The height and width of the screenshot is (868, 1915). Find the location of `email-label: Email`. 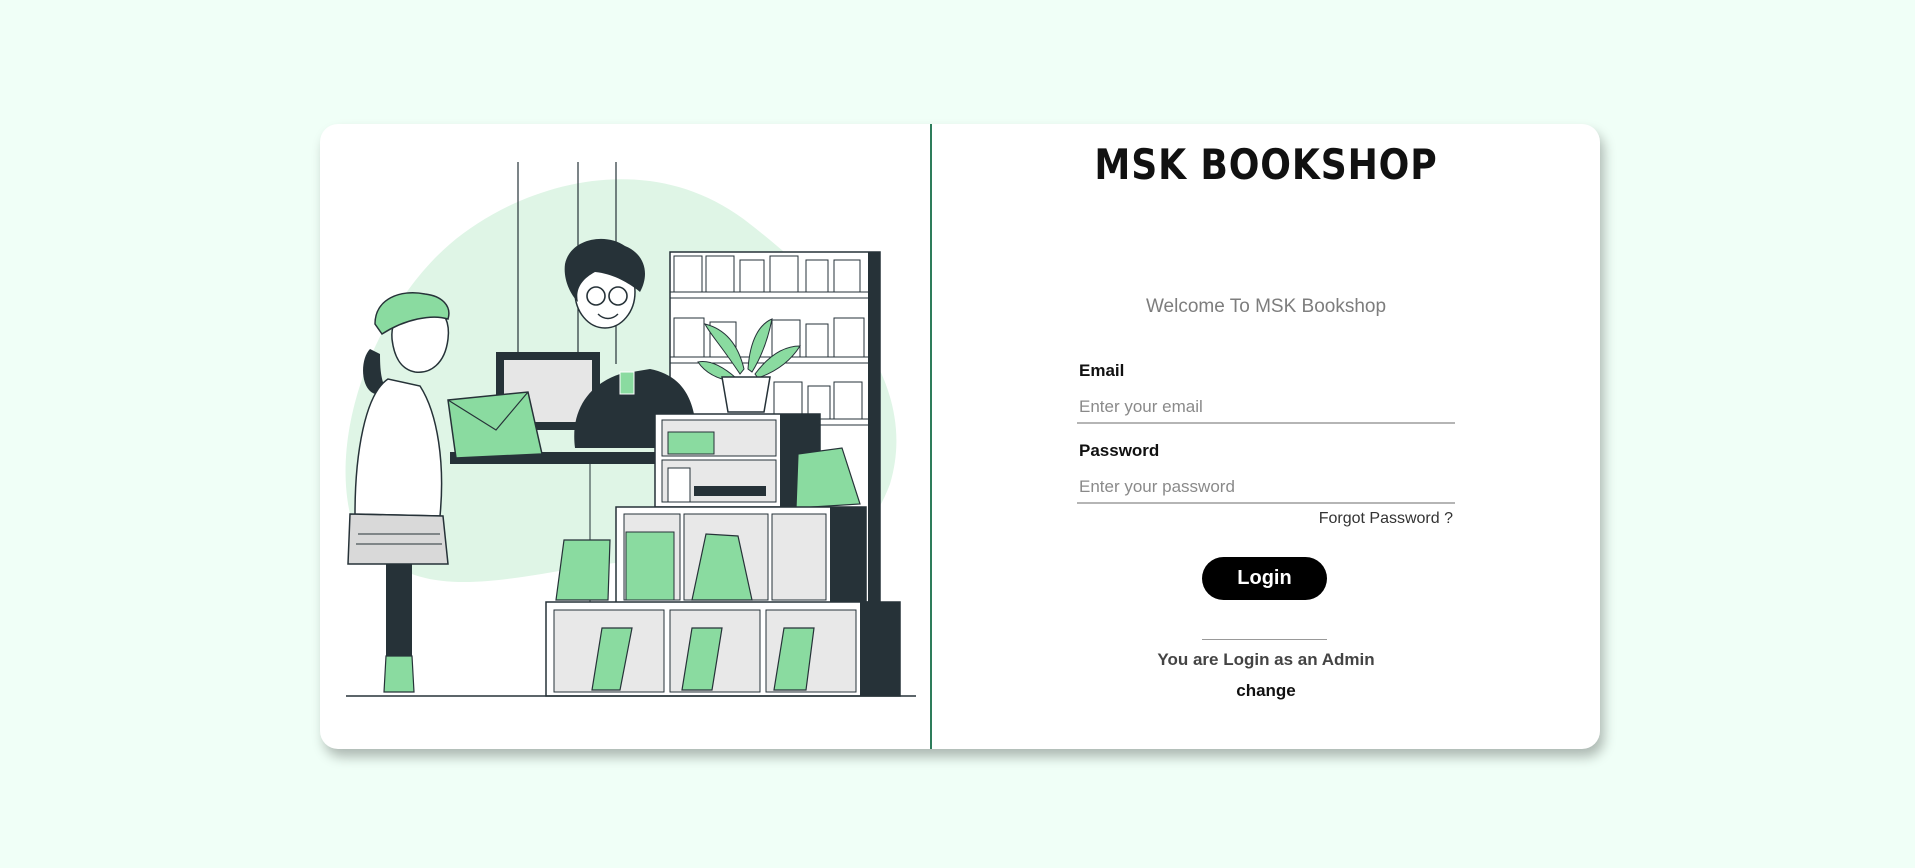

email-label: Email is located at coordinates (1102, 370).